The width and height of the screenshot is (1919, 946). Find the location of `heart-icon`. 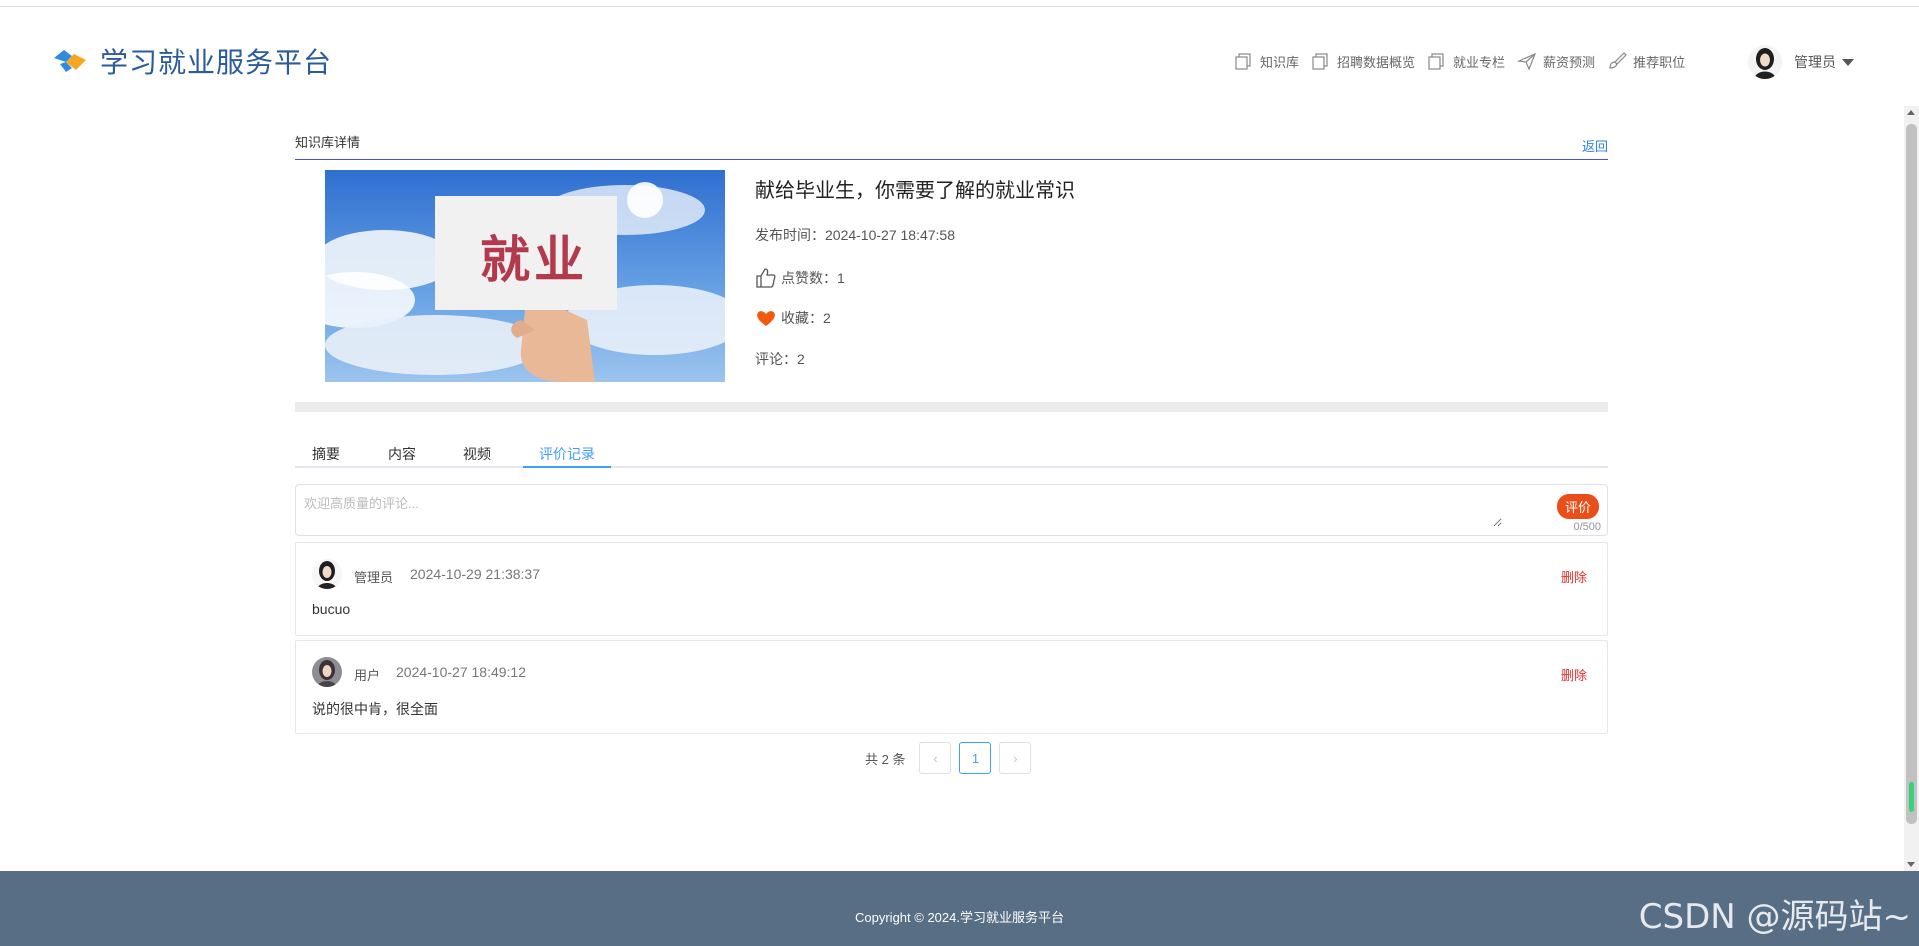

heart-icon is located at coordinates (766, 318).